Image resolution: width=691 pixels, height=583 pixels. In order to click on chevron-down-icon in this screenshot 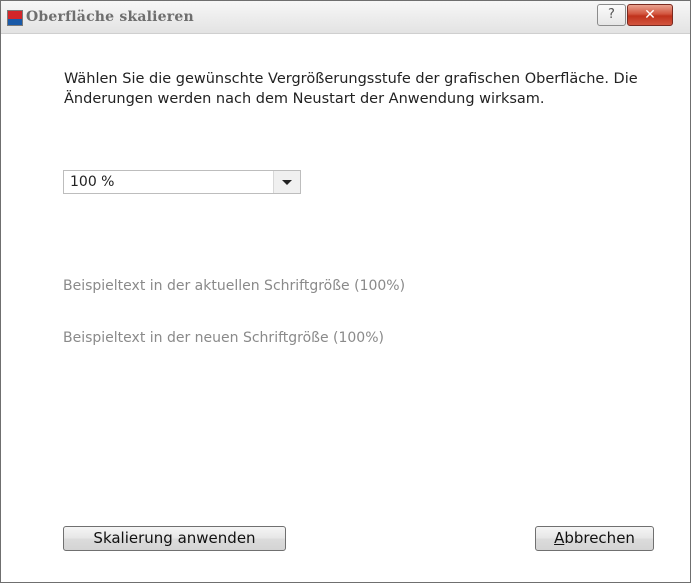, I will do `click(287, 182)`.